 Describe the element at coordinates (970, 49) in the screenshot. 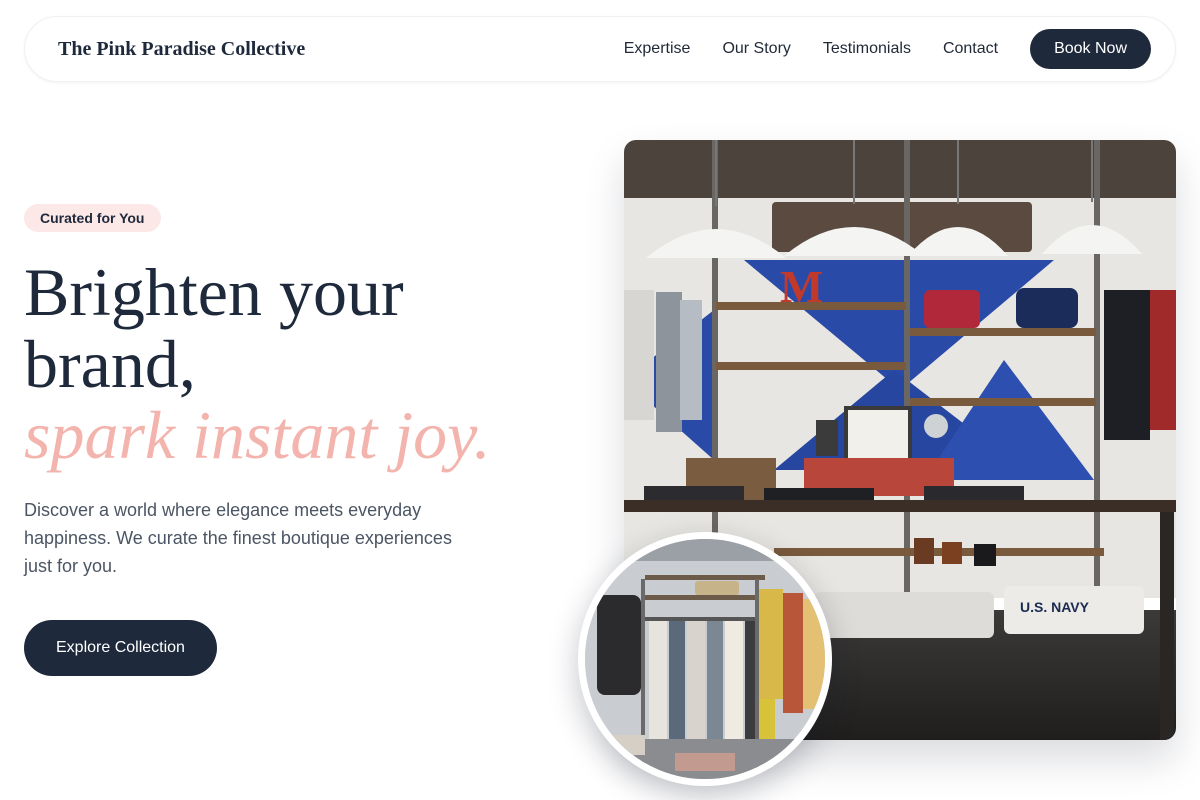

I see `nav-link-contact: Contact` at that location.